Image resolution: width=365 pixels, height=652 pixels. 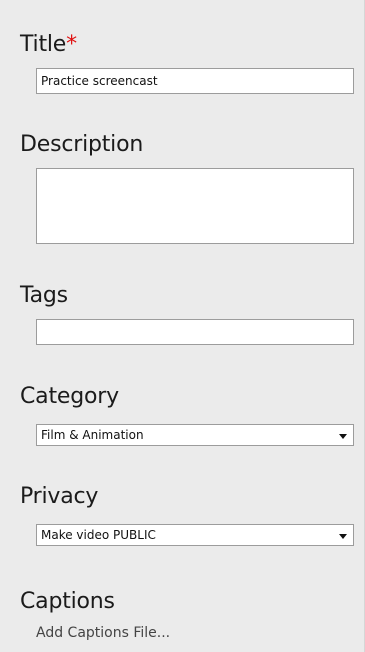 I want to click on description-label: Description, so click(x=82, y=144).